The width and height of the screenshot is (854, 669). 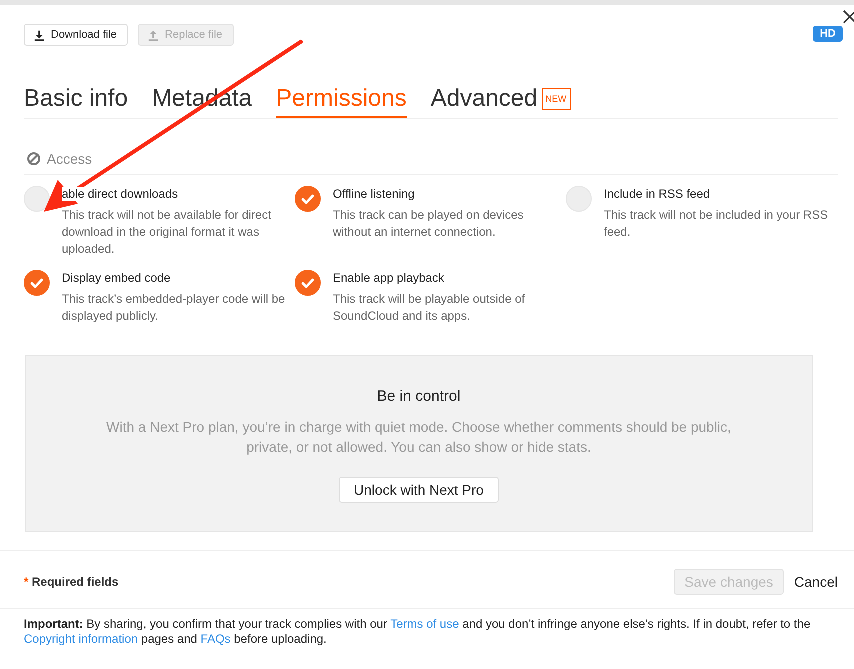 I want to click on option-label: able direct downloads, so click(x=121, y=194).